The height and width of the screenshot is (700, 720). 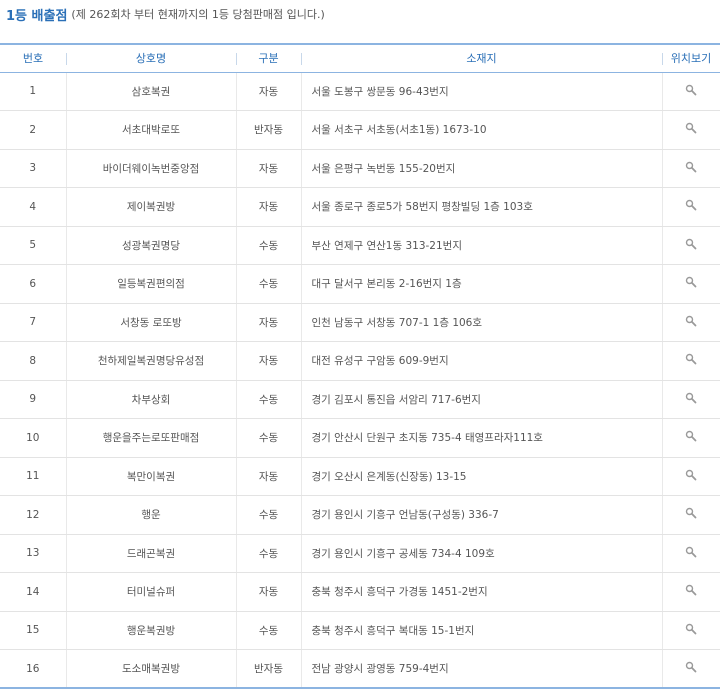 I want to click on cell-store-name: 도소매복권방, so click(x=150, y=669).